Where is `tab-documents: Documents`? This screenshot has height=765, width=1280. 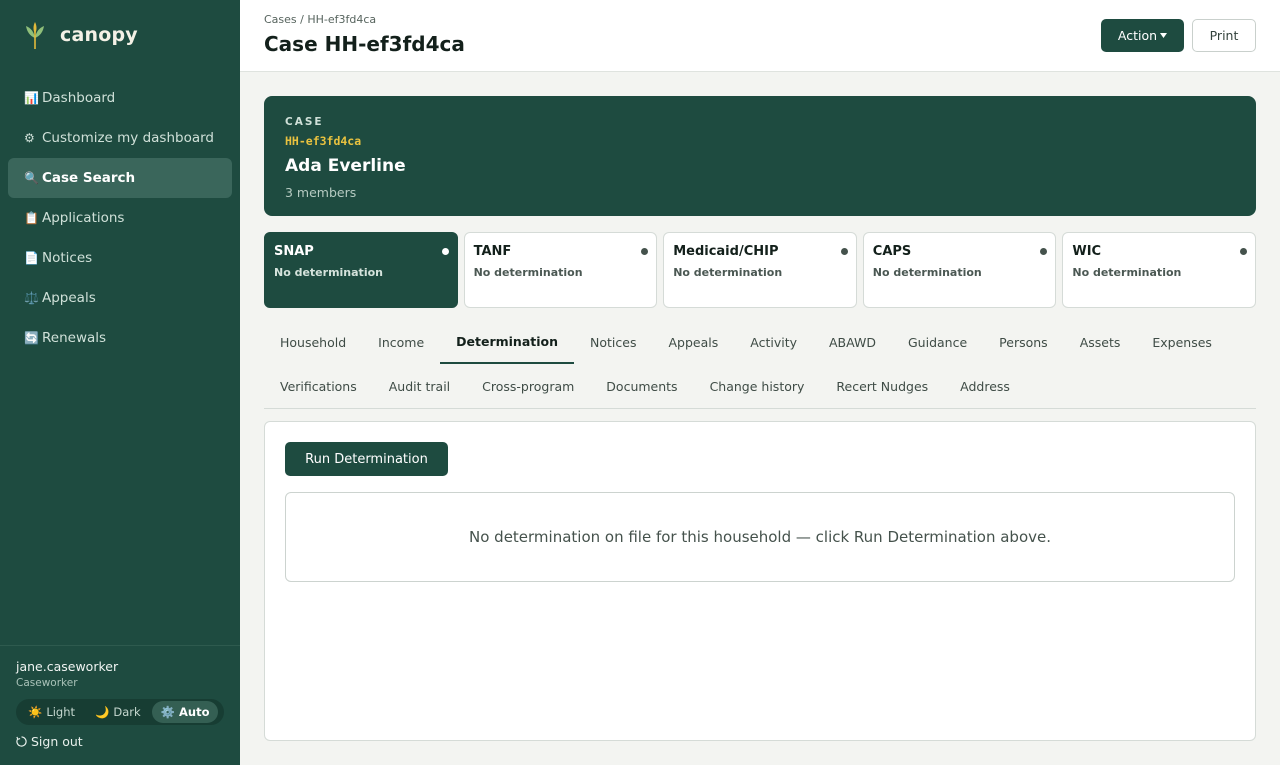
tab-documents: Documents is located at coordinates (641, 386).